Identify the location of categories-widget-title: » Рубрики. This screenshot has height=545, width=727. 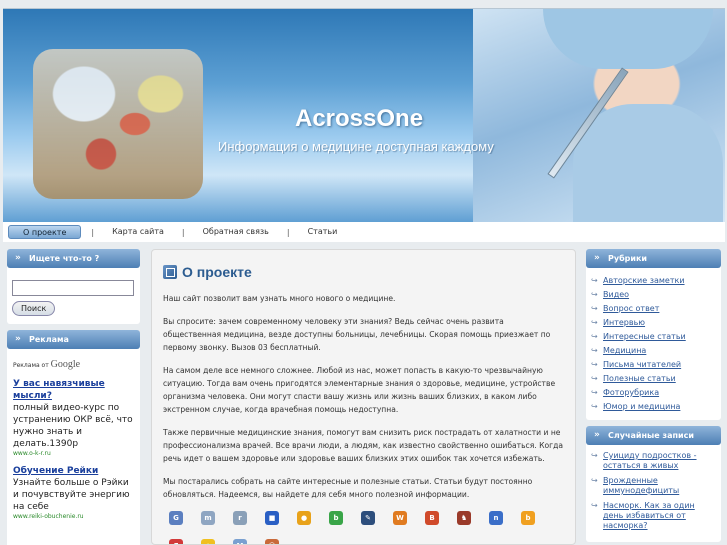
(653, 258).